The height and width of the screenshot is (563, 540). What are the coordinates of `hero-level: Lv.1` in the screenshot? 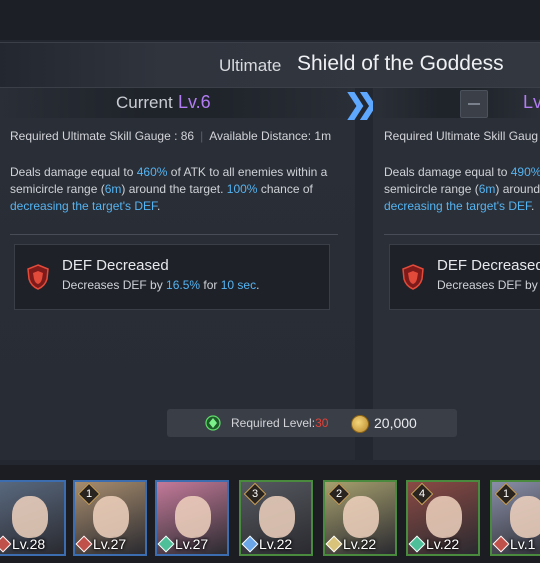 It's located at (523, 544).